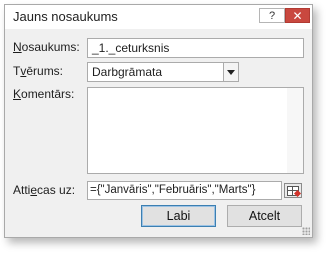 The width and height of the screenshot is (331, 253). I want to click on title-bar: Jauns nosaukums ? ✕, so click(158, 17).